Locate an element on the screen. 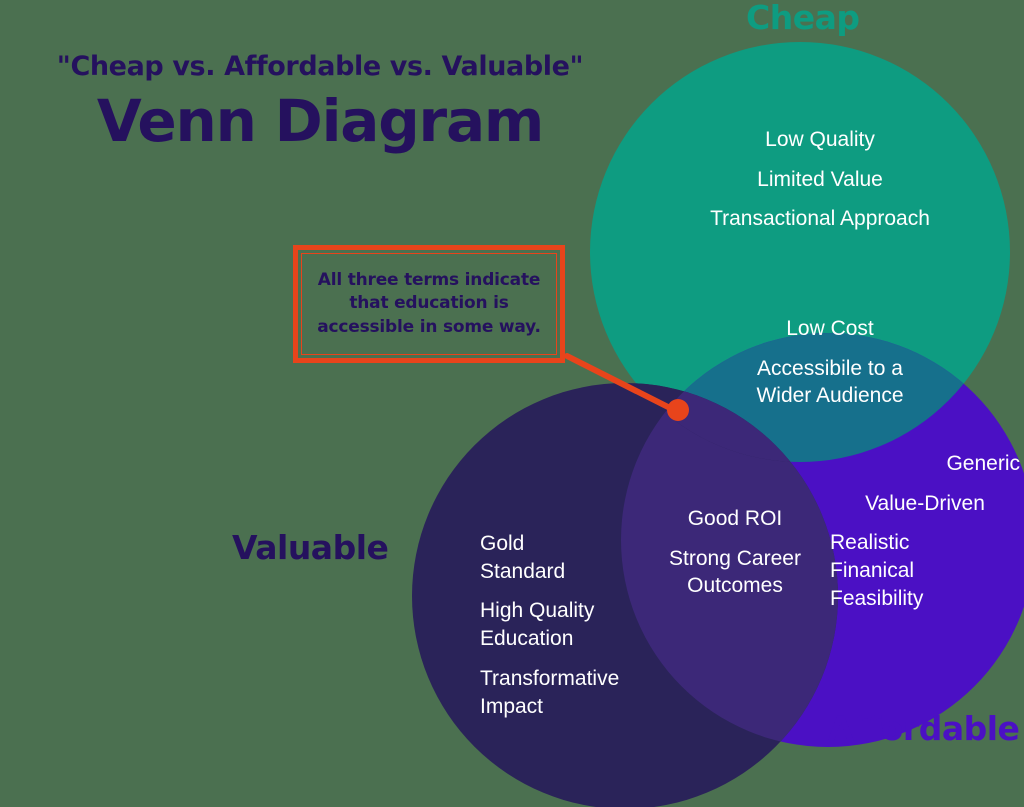 The image size is (1024, 807). label-affordable: Affordable is located at coordinates (924, 728).